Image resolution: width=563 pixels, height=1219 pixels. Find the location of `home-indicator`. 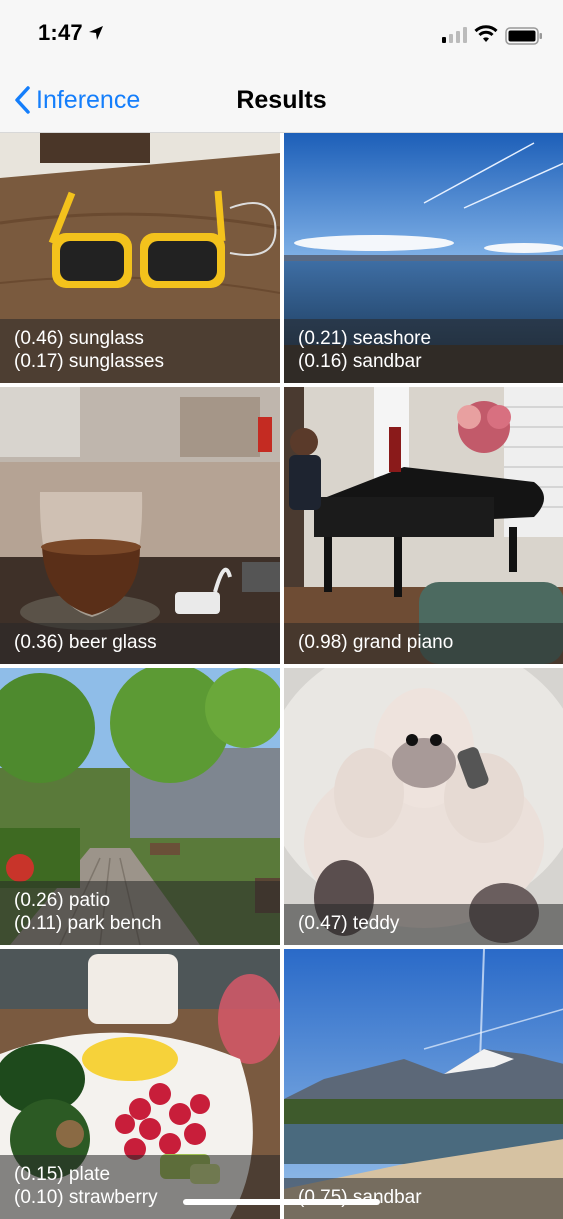

home-indicator is located at coordinates (281, 1202).